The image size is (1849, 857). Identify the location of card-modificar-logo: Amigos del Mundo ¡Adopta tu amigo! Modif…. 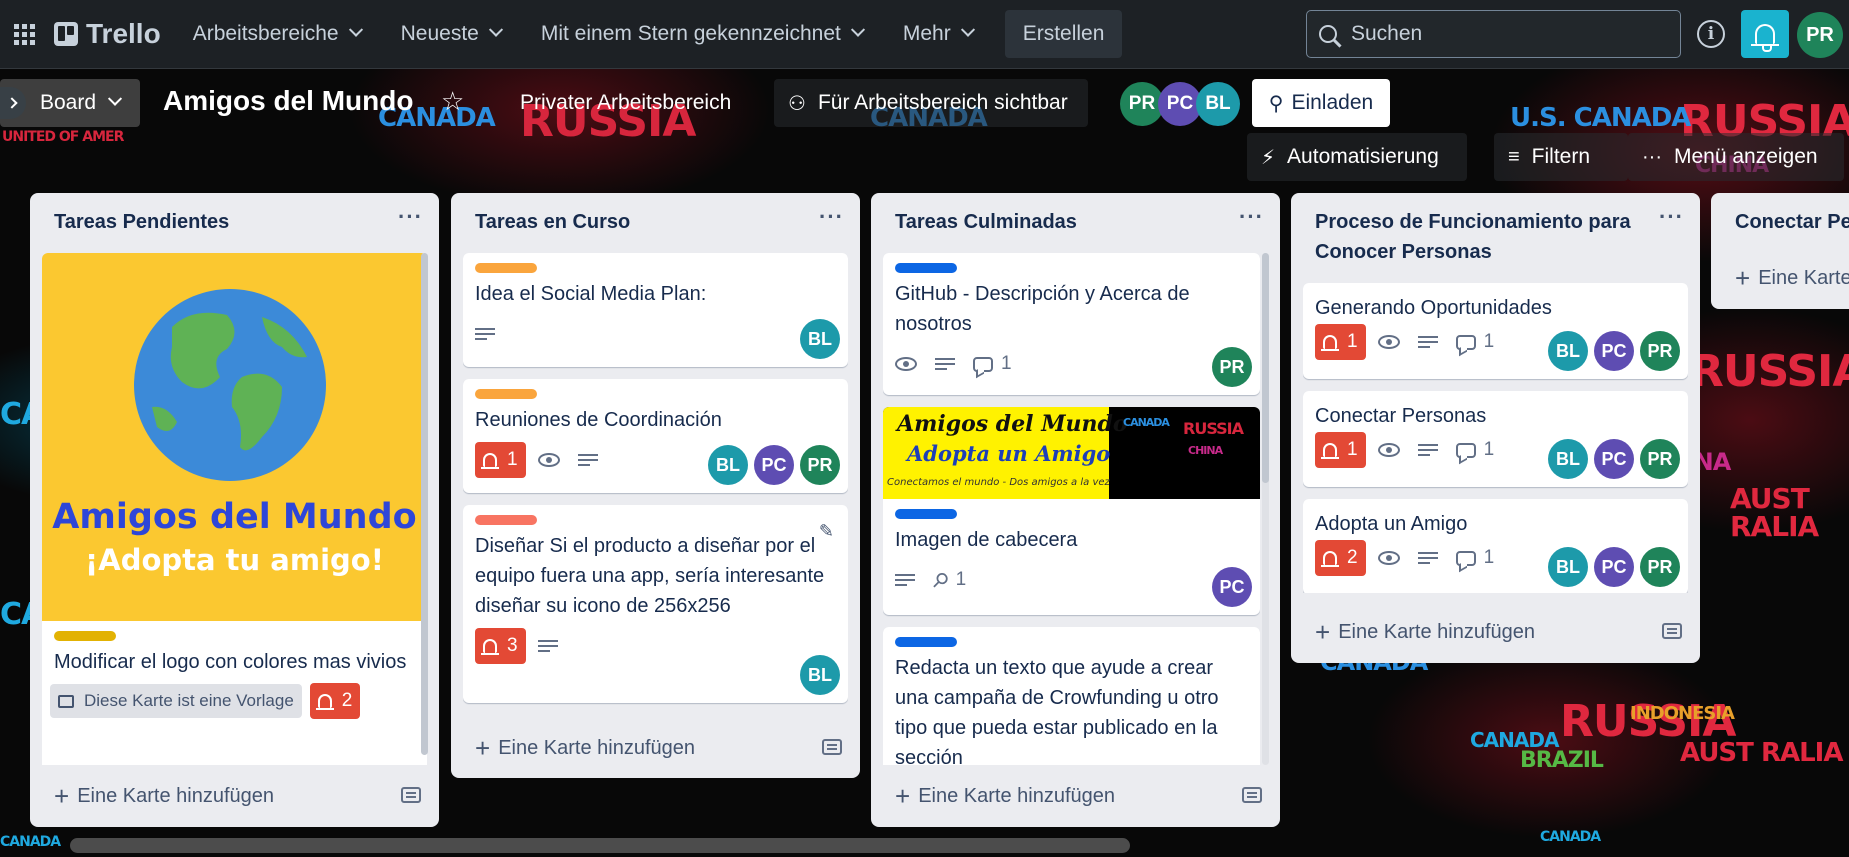
(234, 509).